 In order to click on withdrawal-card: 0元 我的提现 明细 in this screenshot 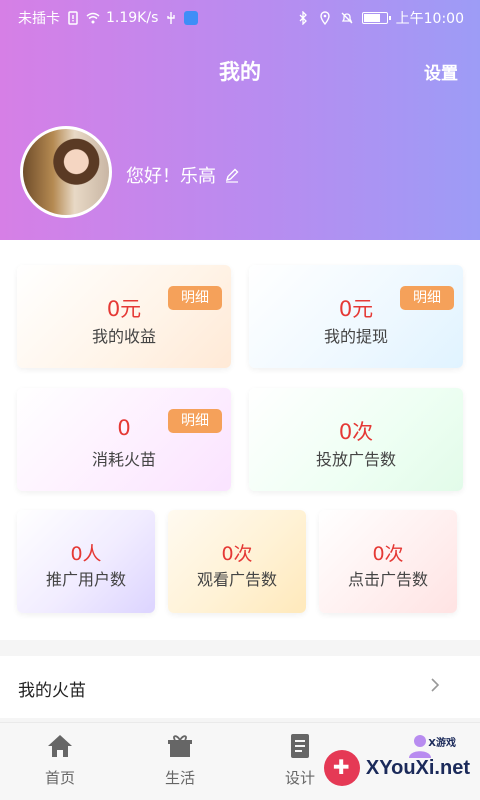, I will do `click(356, 316)`.